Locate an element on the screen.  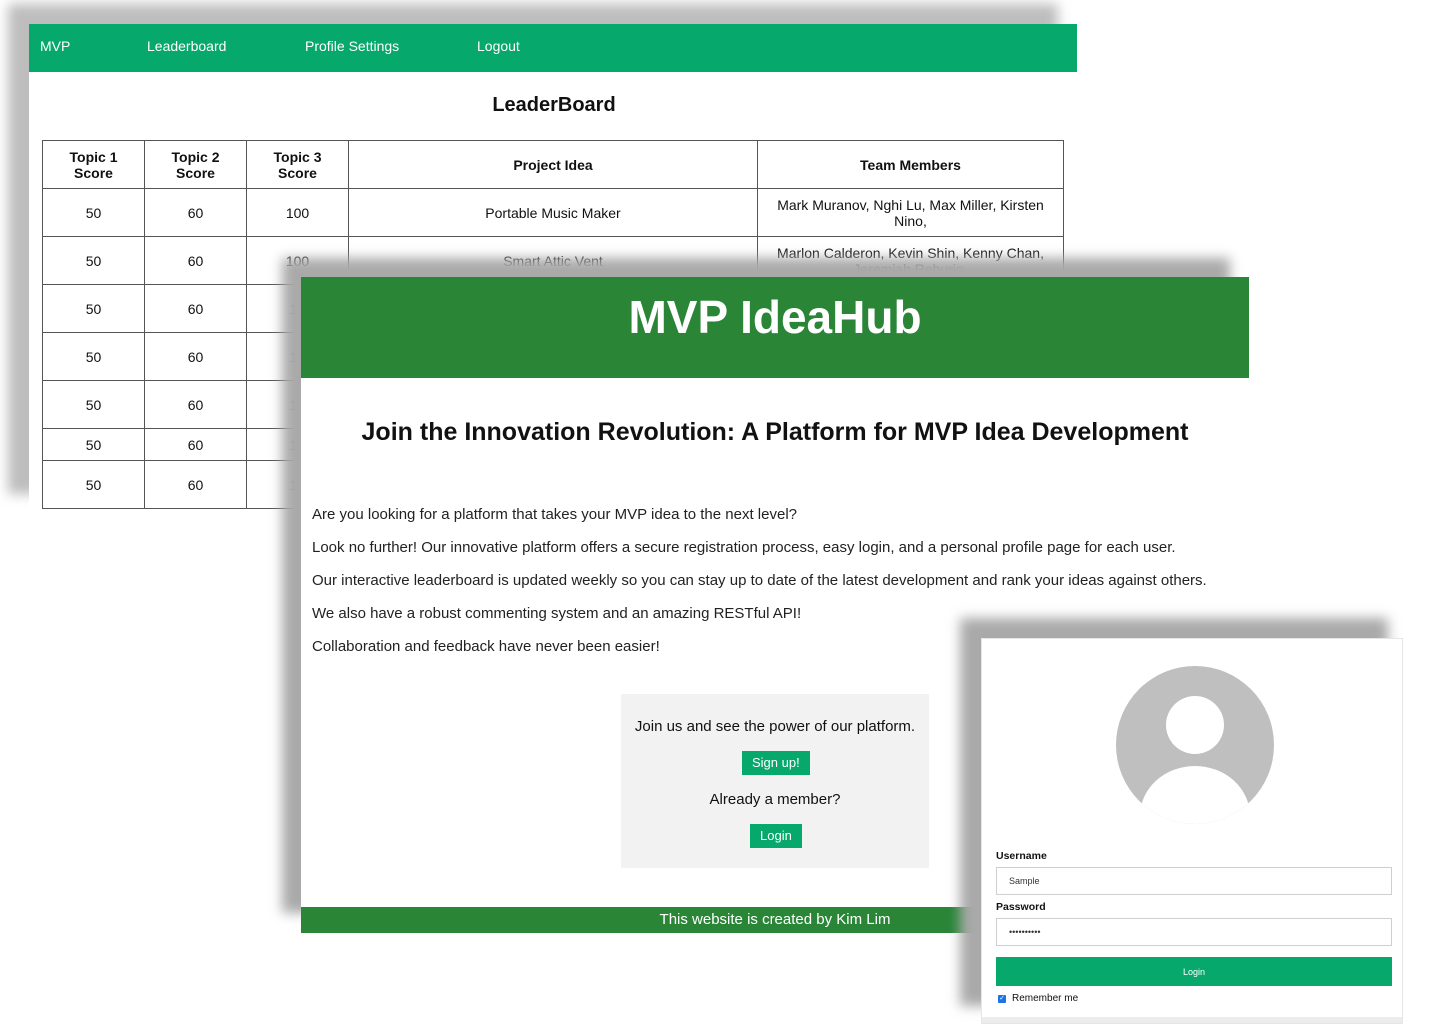
nav-logout-link: Logout is located at coordinates (498, 46).